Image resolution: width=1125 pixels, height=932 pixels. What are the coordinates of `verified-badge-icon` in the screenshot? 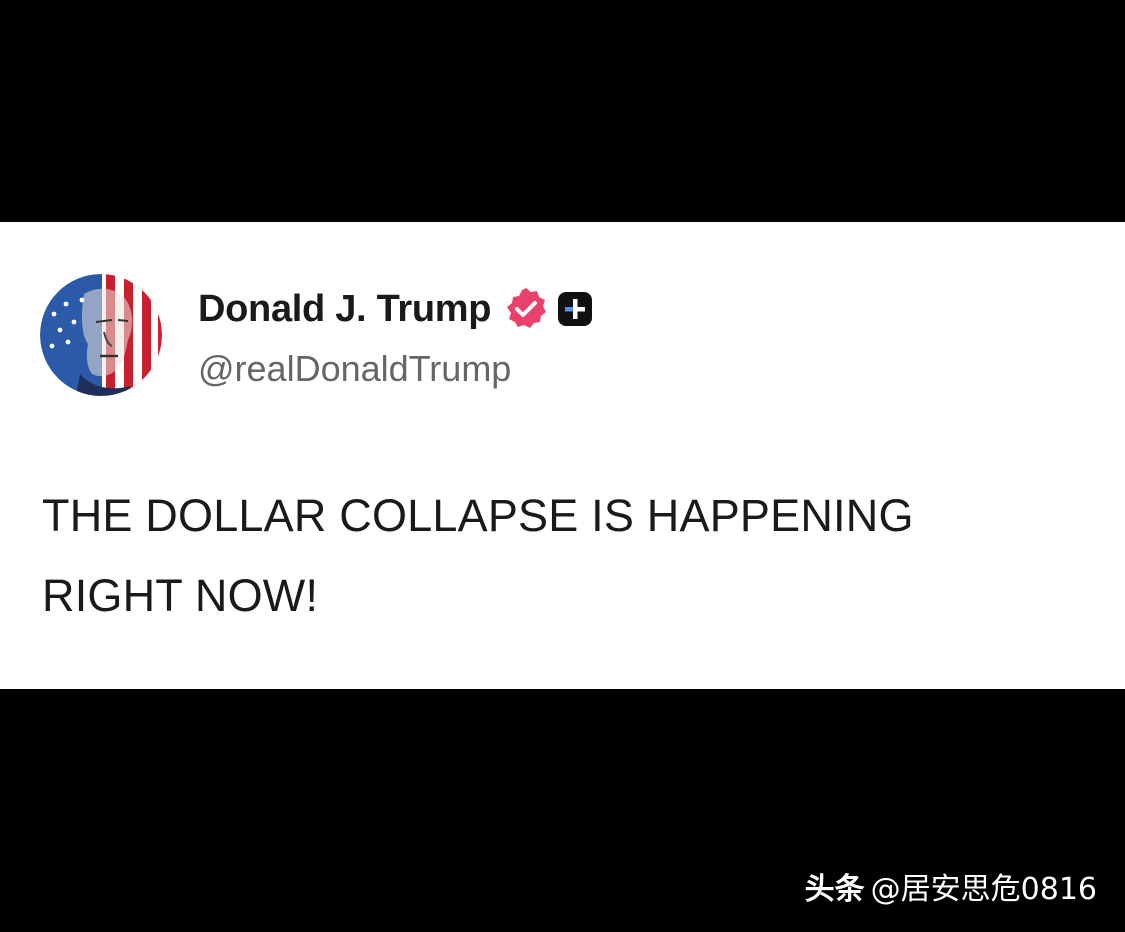 It's located at (526, 309).